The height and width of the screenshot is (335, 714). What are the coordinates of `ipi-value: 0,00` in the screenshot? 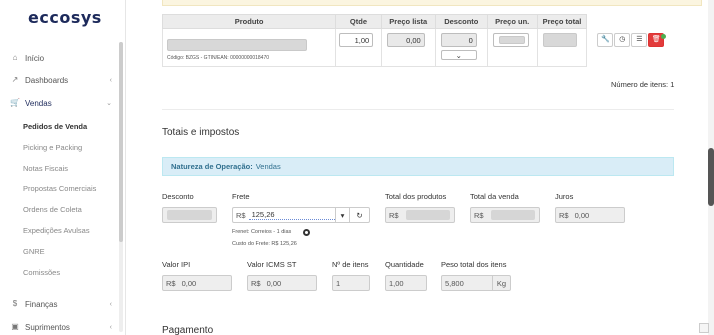 It's located at (189, 283).